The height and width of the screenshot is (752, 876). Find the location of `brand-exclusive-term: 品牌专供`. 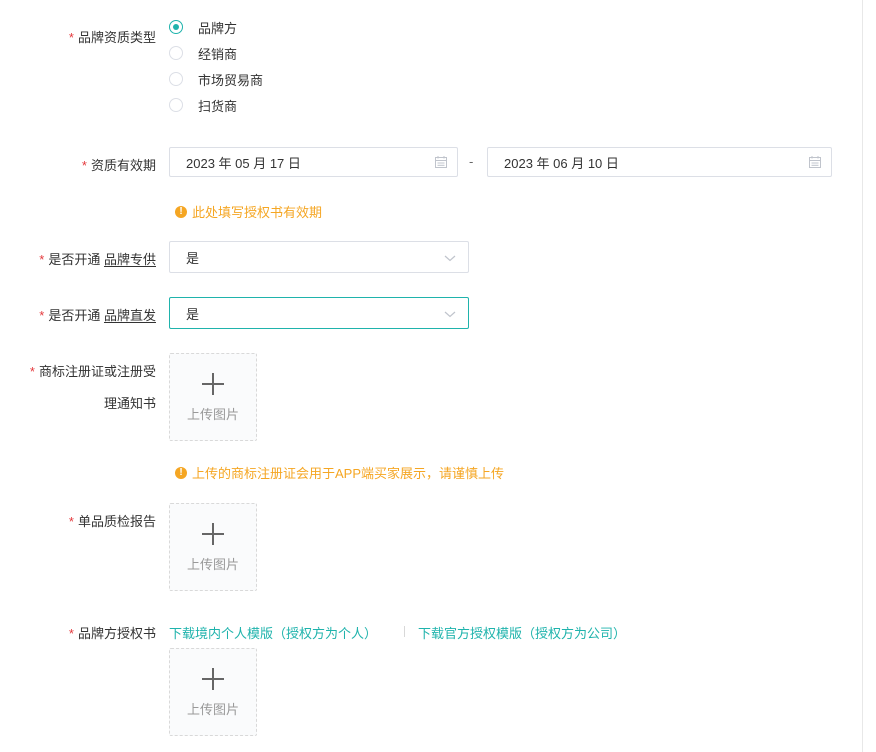

brand-exclusive-term: 品牌专供 is located at coordinates (130, 259).